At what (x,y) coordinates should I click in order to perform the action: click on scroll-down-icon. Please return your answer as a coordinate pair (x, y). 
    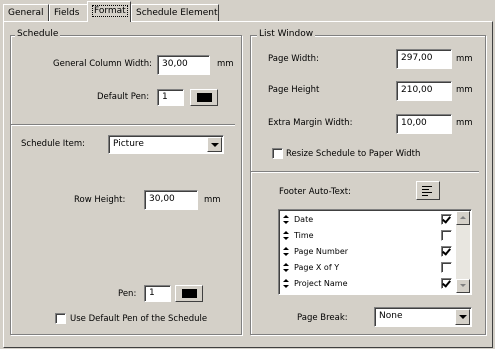
    Looking at the image, I should click on (463, 286).